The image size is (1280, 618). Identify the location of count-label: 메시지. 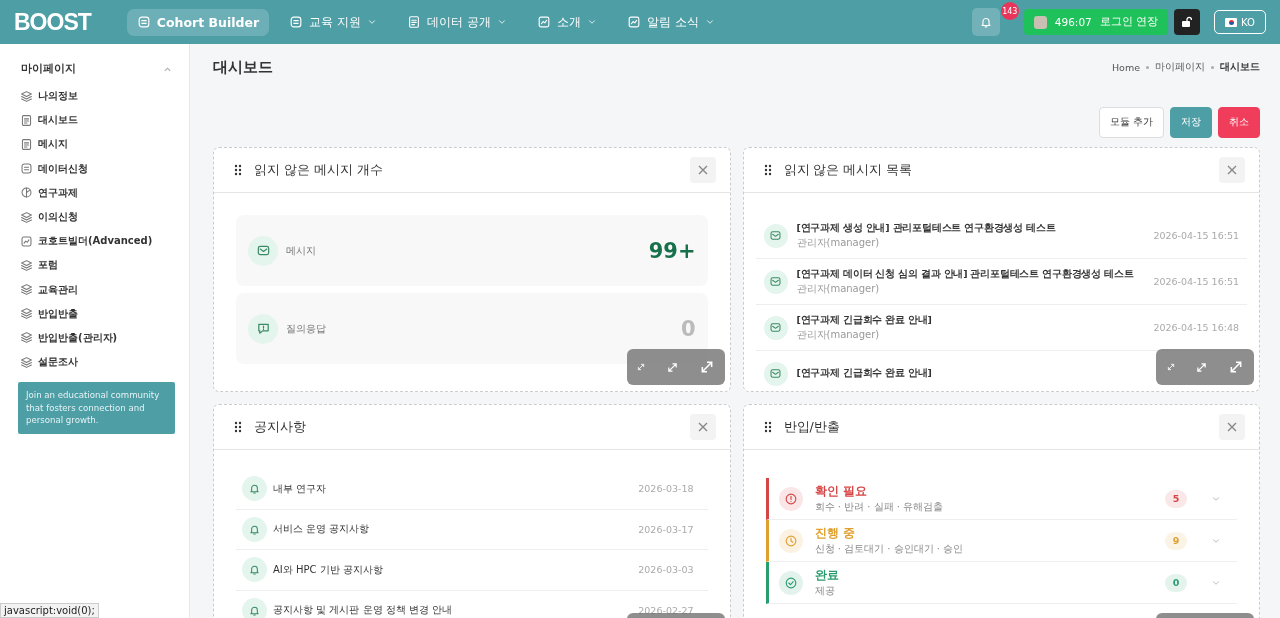
(301, 250).